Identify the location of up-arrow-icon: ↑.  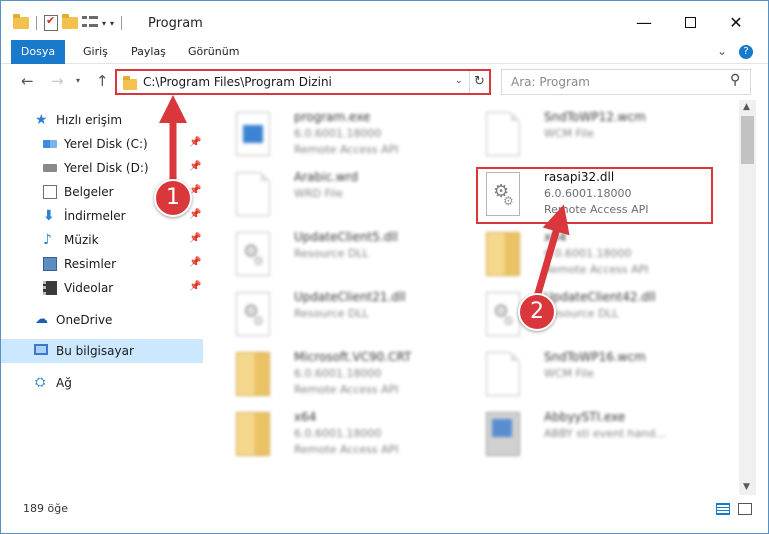
(102, 81).